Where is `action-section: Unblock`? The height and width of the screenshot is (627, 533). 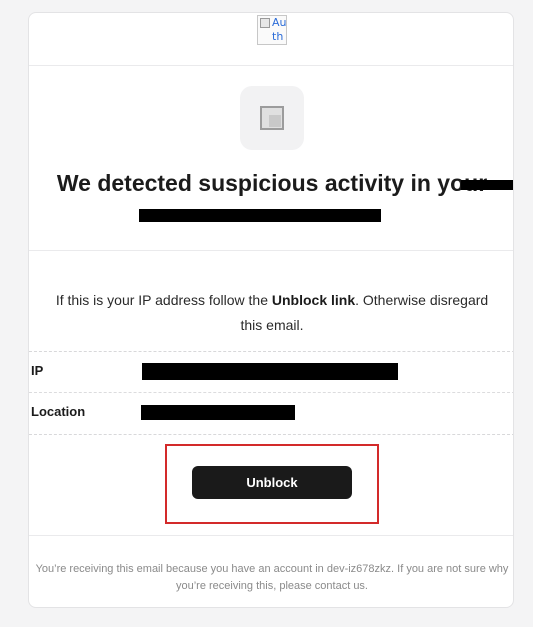 action-section: Unblock is located at coordinates (271, 485).